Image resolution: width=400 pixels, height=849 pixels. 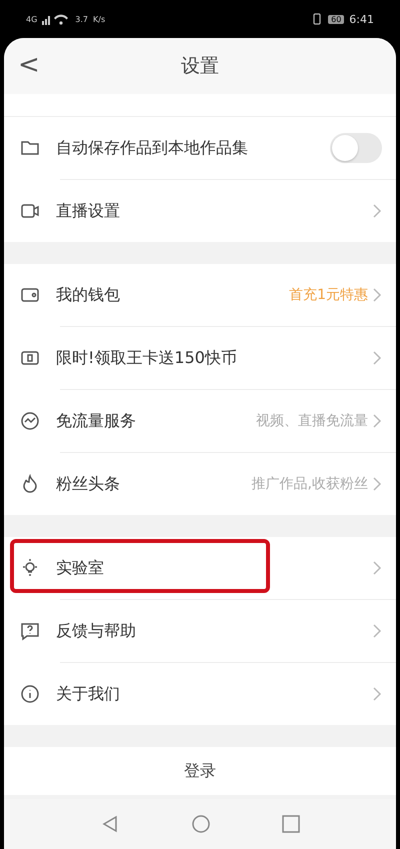 What do you see at coordinates (200, 824) in the screenshot?
I see `home-nav-icon` at bounding box center [200, 824].